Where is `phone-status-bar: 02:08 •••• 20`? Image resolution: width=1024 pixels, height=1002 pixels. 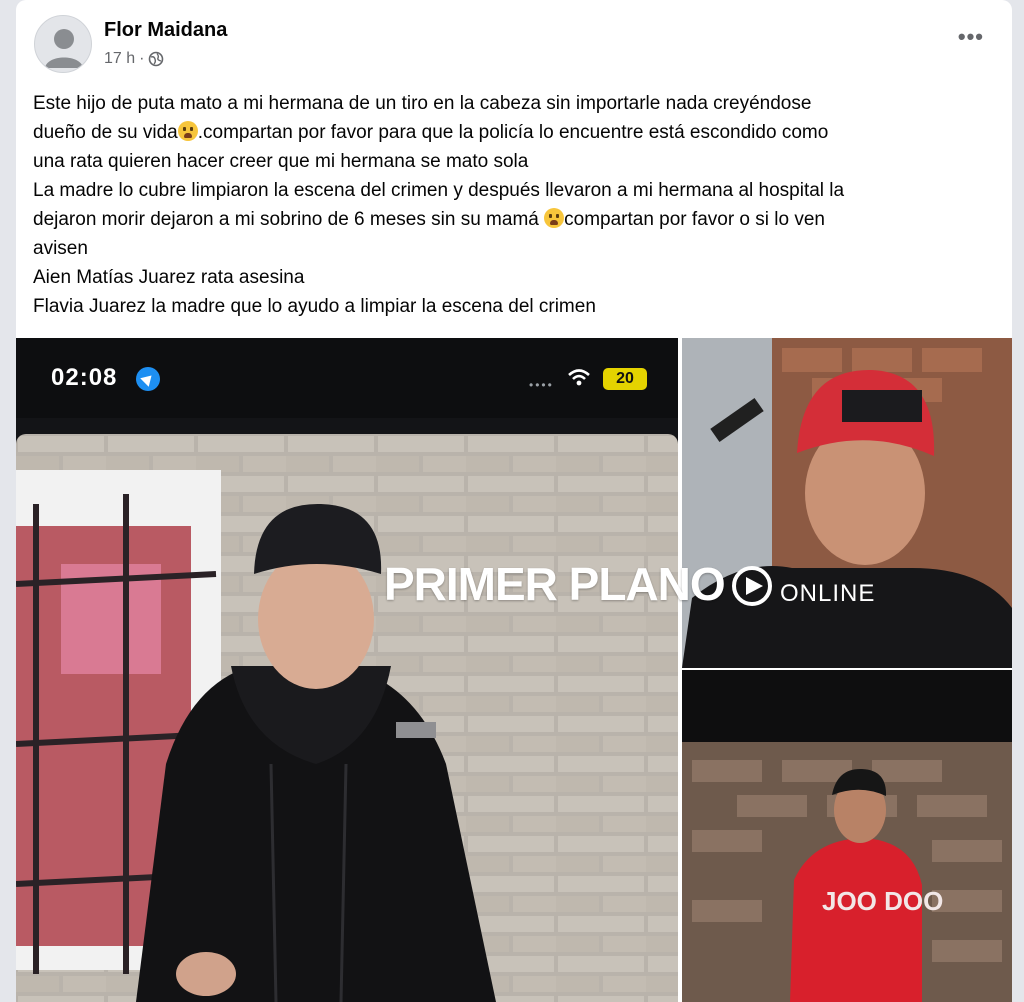 phone-status-bar: 02:08 •••• 20 is located at coordinates (347, 378).